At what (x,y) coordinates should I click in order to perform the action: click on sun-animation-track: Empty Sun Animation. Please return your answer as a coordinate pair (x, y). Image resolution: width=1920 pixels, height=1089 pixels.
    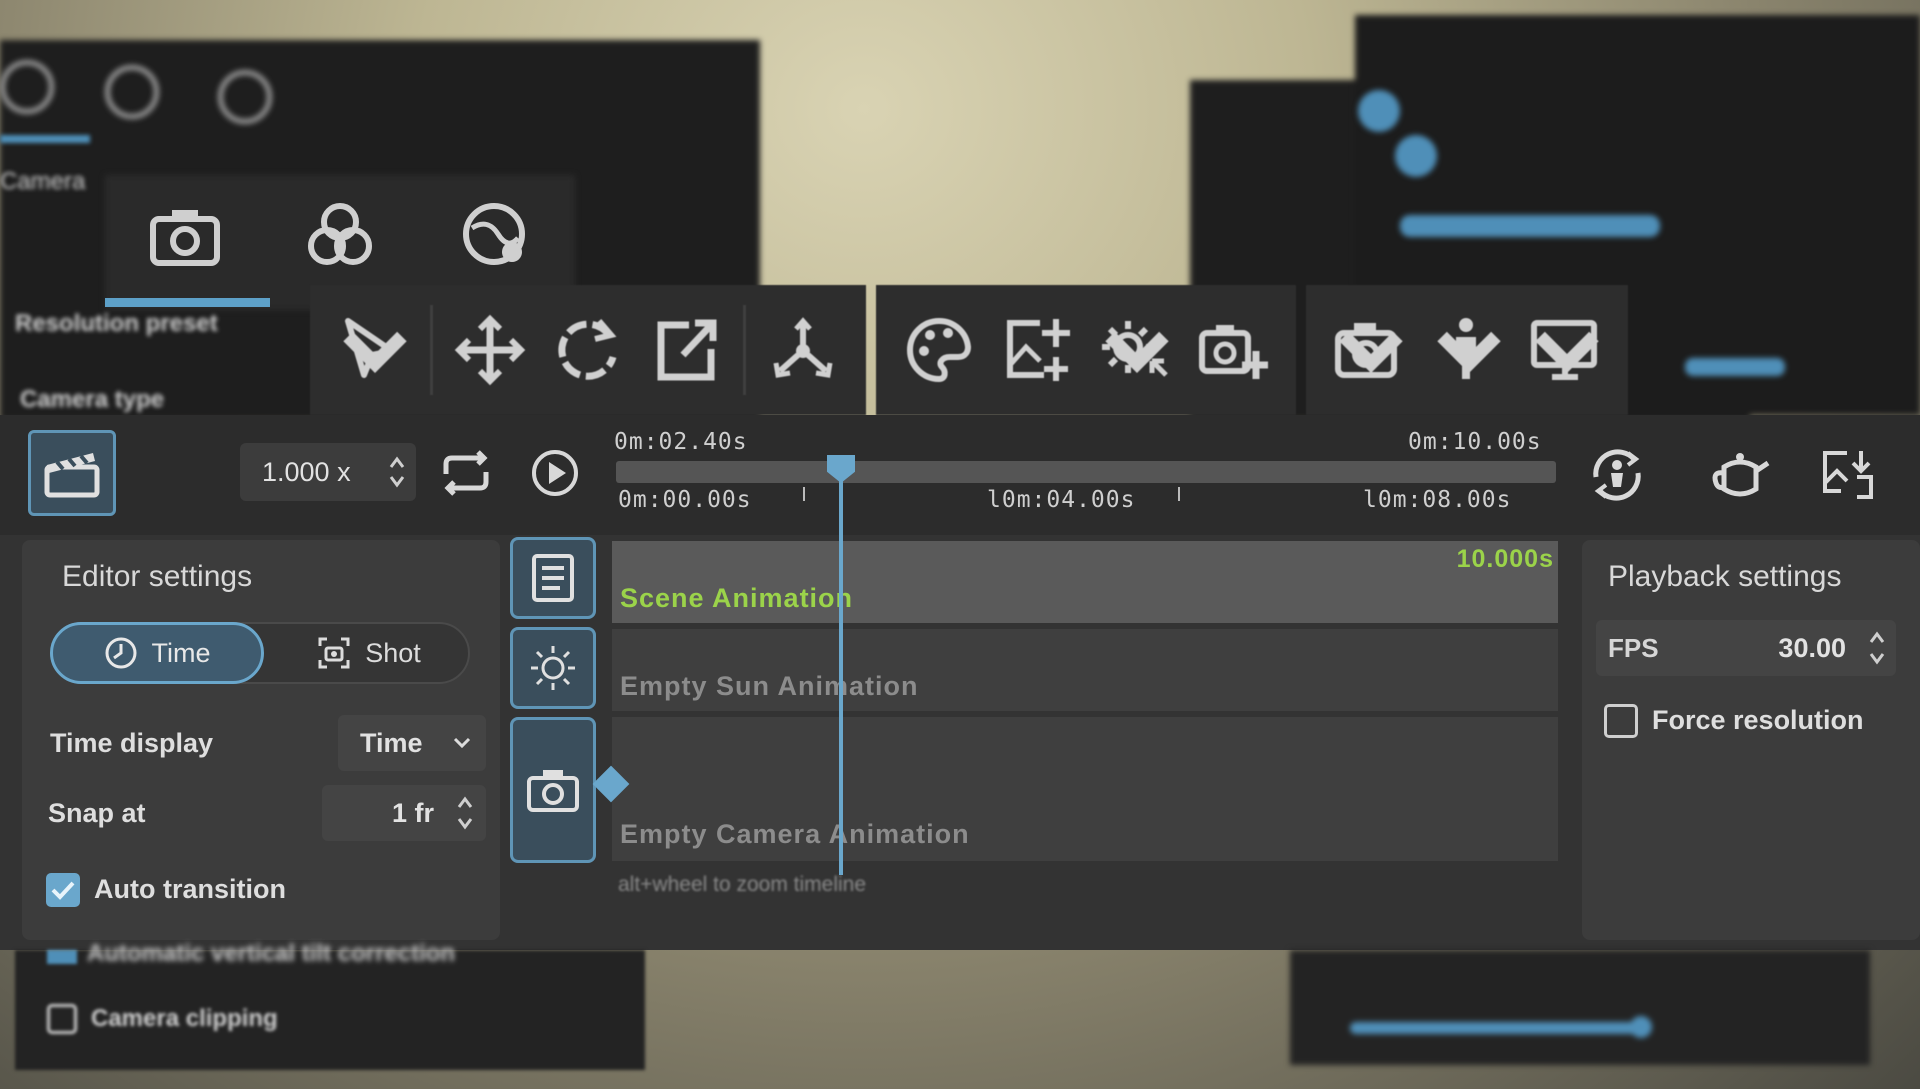
    Looking at the image, I should click on (1085, 670).